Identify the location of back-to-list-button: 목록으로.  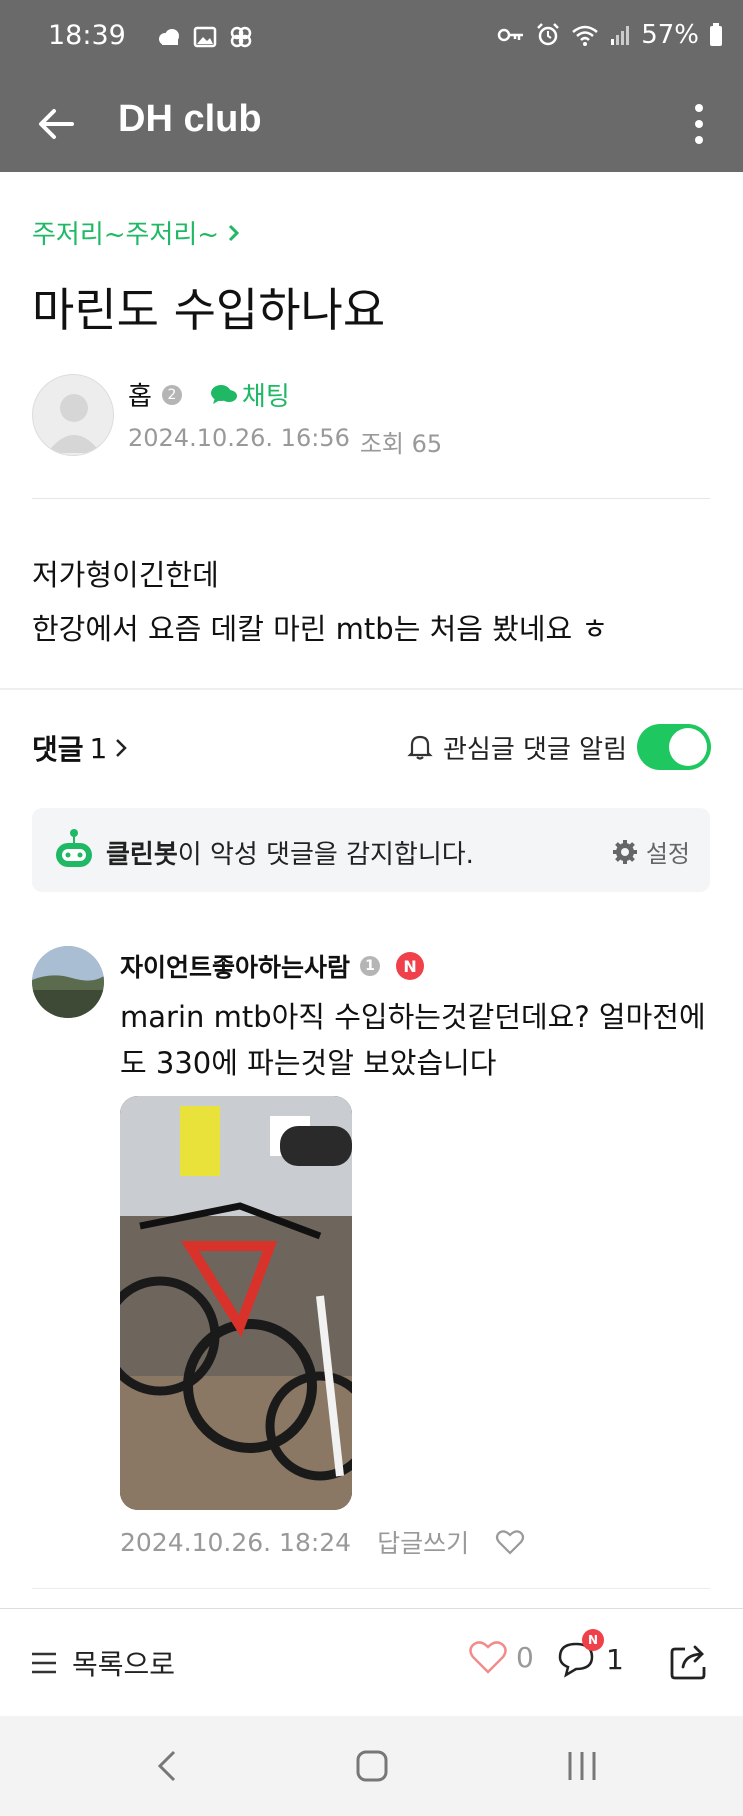
(102, 1663).